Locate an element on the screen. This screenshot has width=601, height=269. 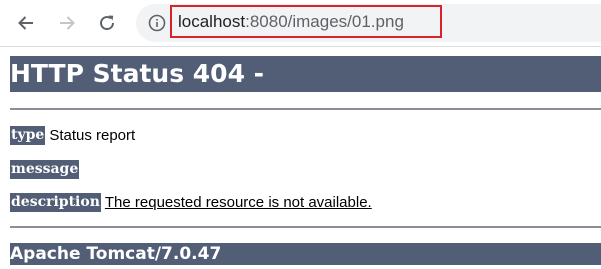
page-title: HTTP Status 404 - is located at coordinates (305, 74).